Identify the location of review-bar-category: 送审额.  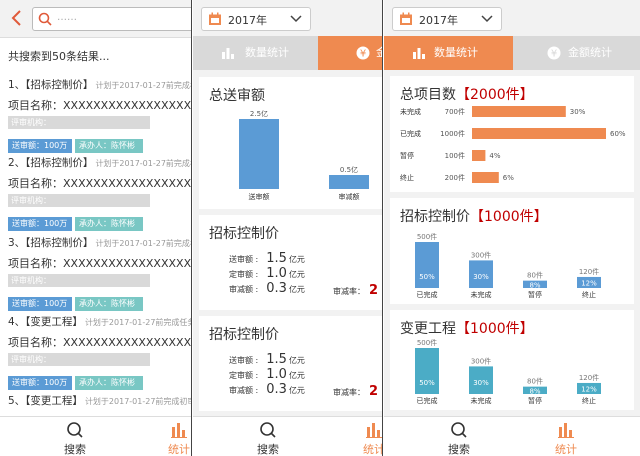
(259, 196).